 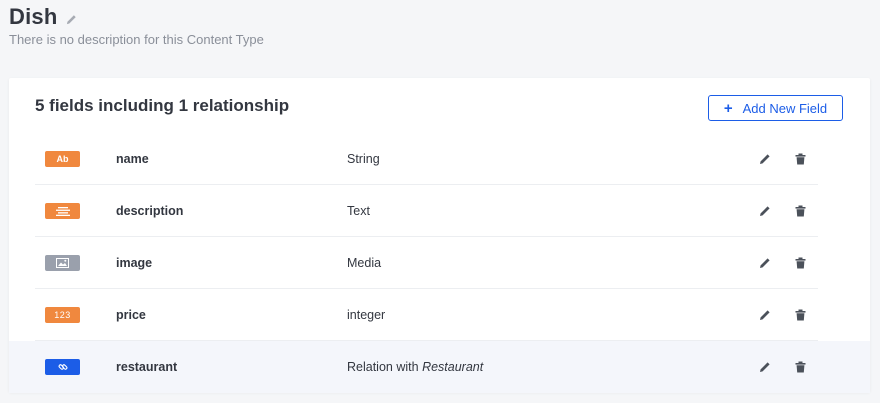 What do you see at coordinates (136, 17) in the screenshot?
I see `title-row: Dish` at bounding box center [136, 17].